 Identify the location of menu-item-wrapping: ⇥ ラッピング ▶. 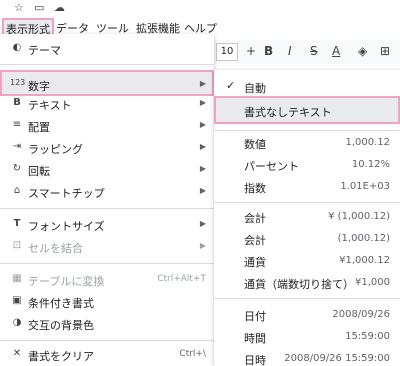
(107, 148).